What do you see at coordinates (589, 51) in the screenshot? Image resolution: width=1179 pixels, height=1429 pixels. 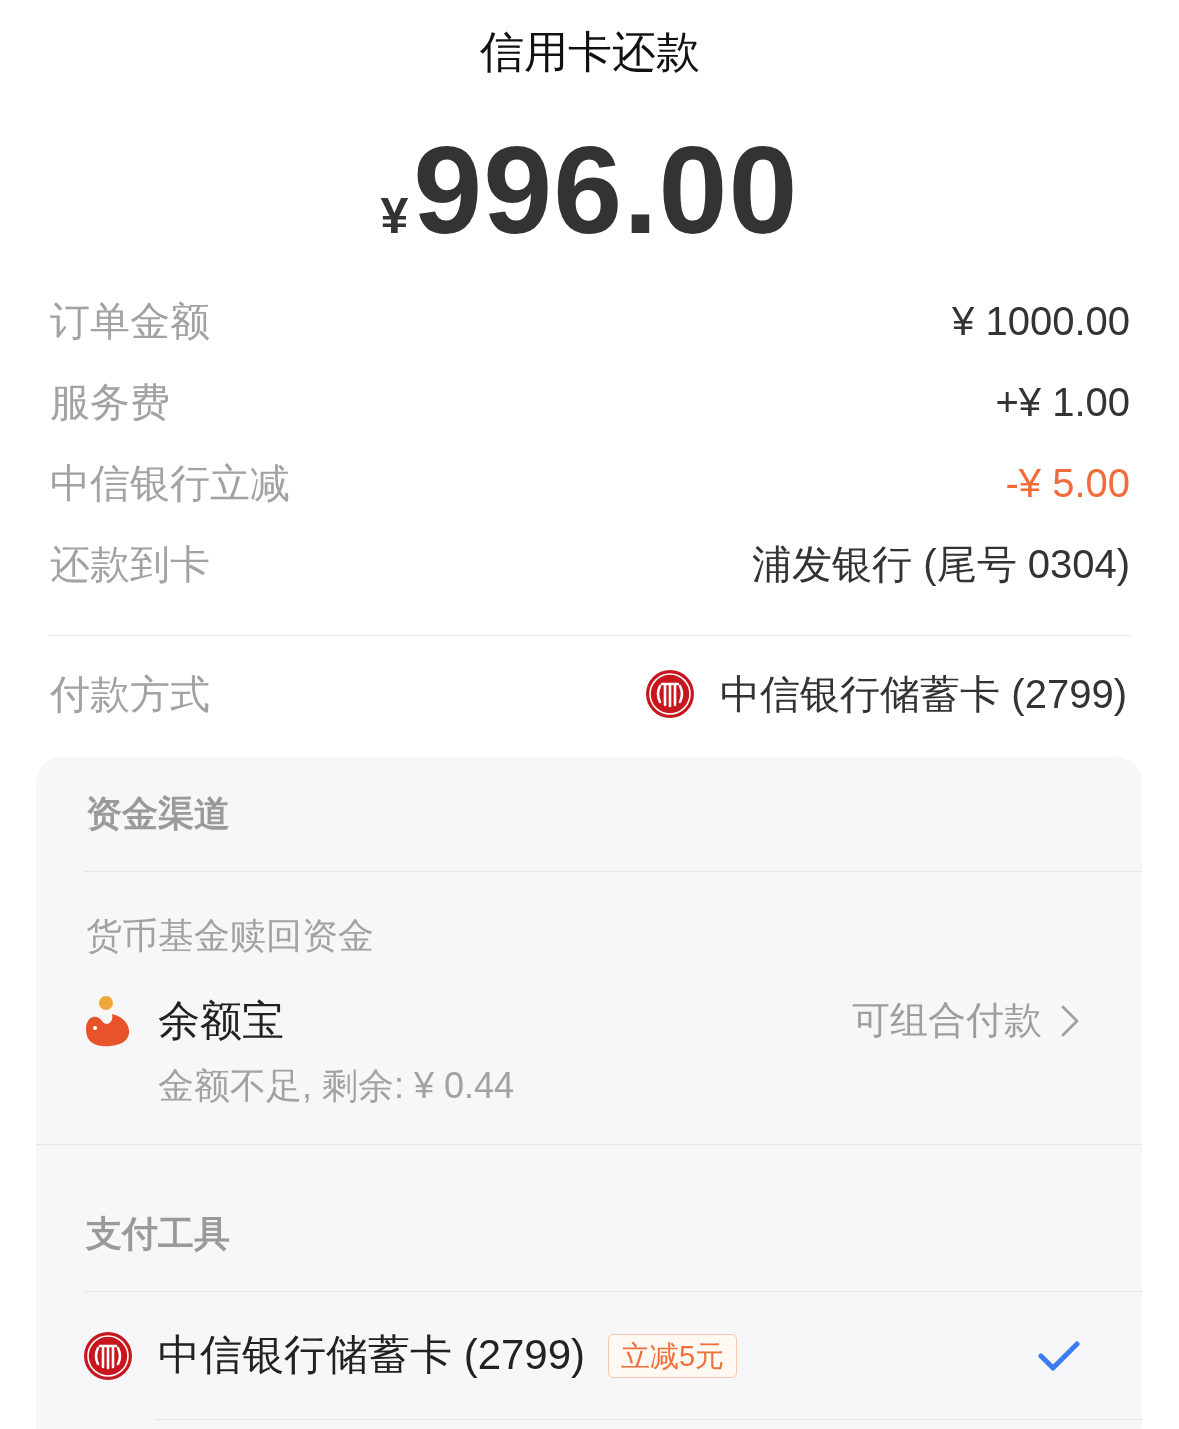 I see `page-title: 信用卡还款` at bounding box center [589, 51].